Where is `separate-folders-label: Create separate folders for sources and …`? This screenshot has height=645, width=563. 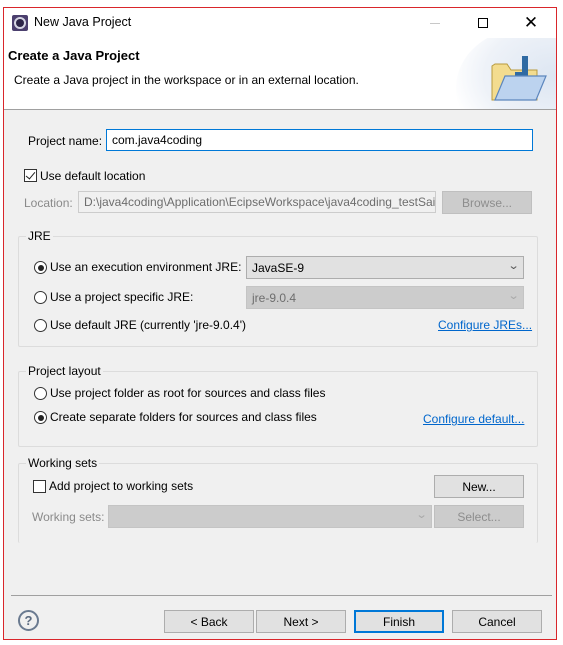
separate-folders-label: Create separate folders for sources and … is located at coordinates (183, 417).